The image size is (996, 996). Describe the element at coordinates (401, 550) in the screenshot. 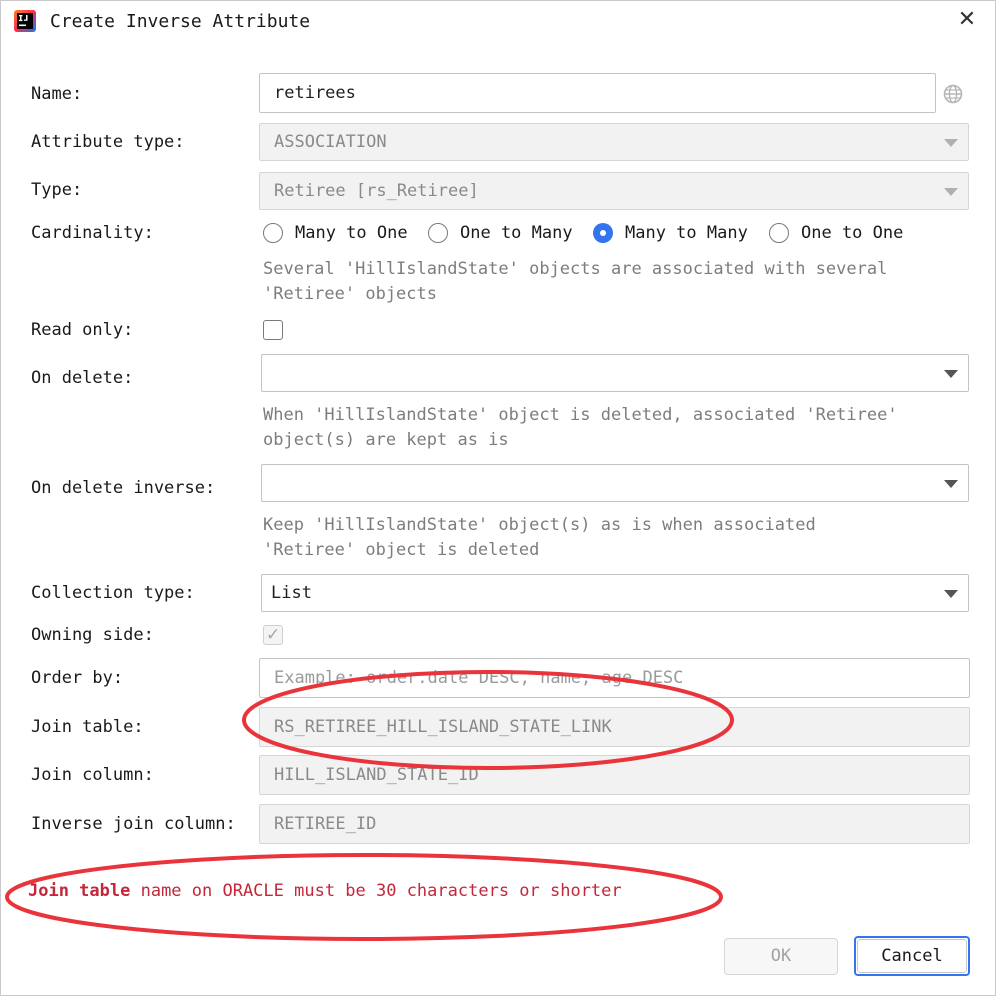

I see `on-delete-inverse-hint-line2: 'Retiree' object is deleted` at that location.